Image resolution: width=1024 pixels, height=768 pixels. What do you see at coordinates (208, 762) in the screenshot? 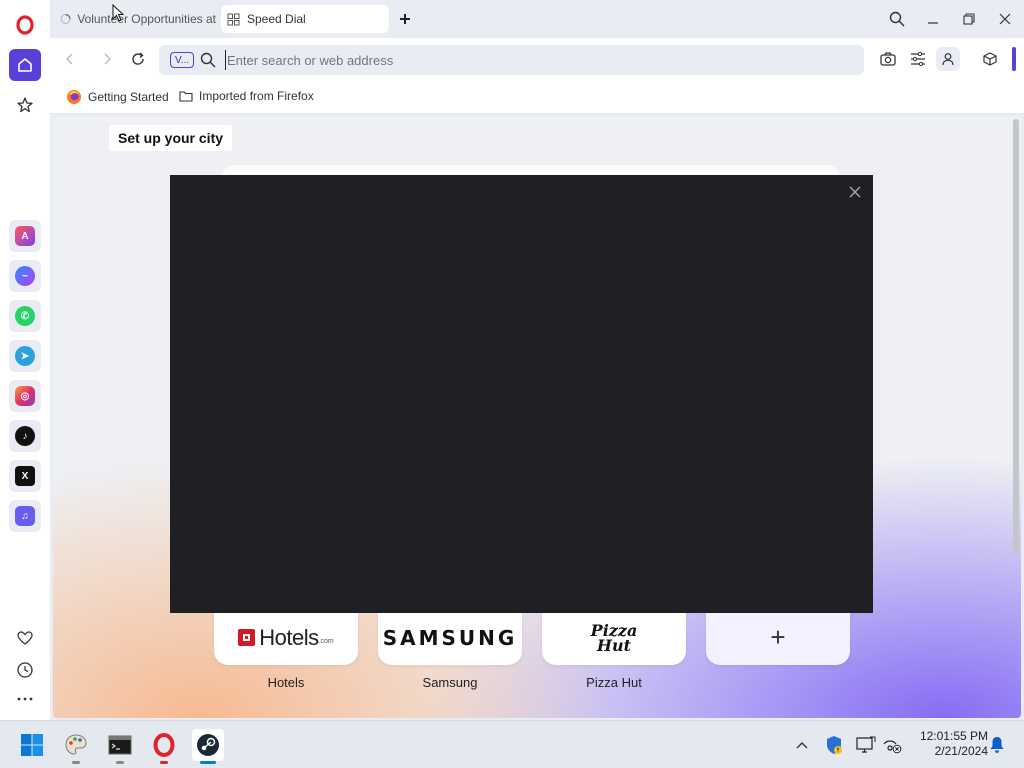
I see `taskbar-indicator-active` at bounding box center [208, 762].